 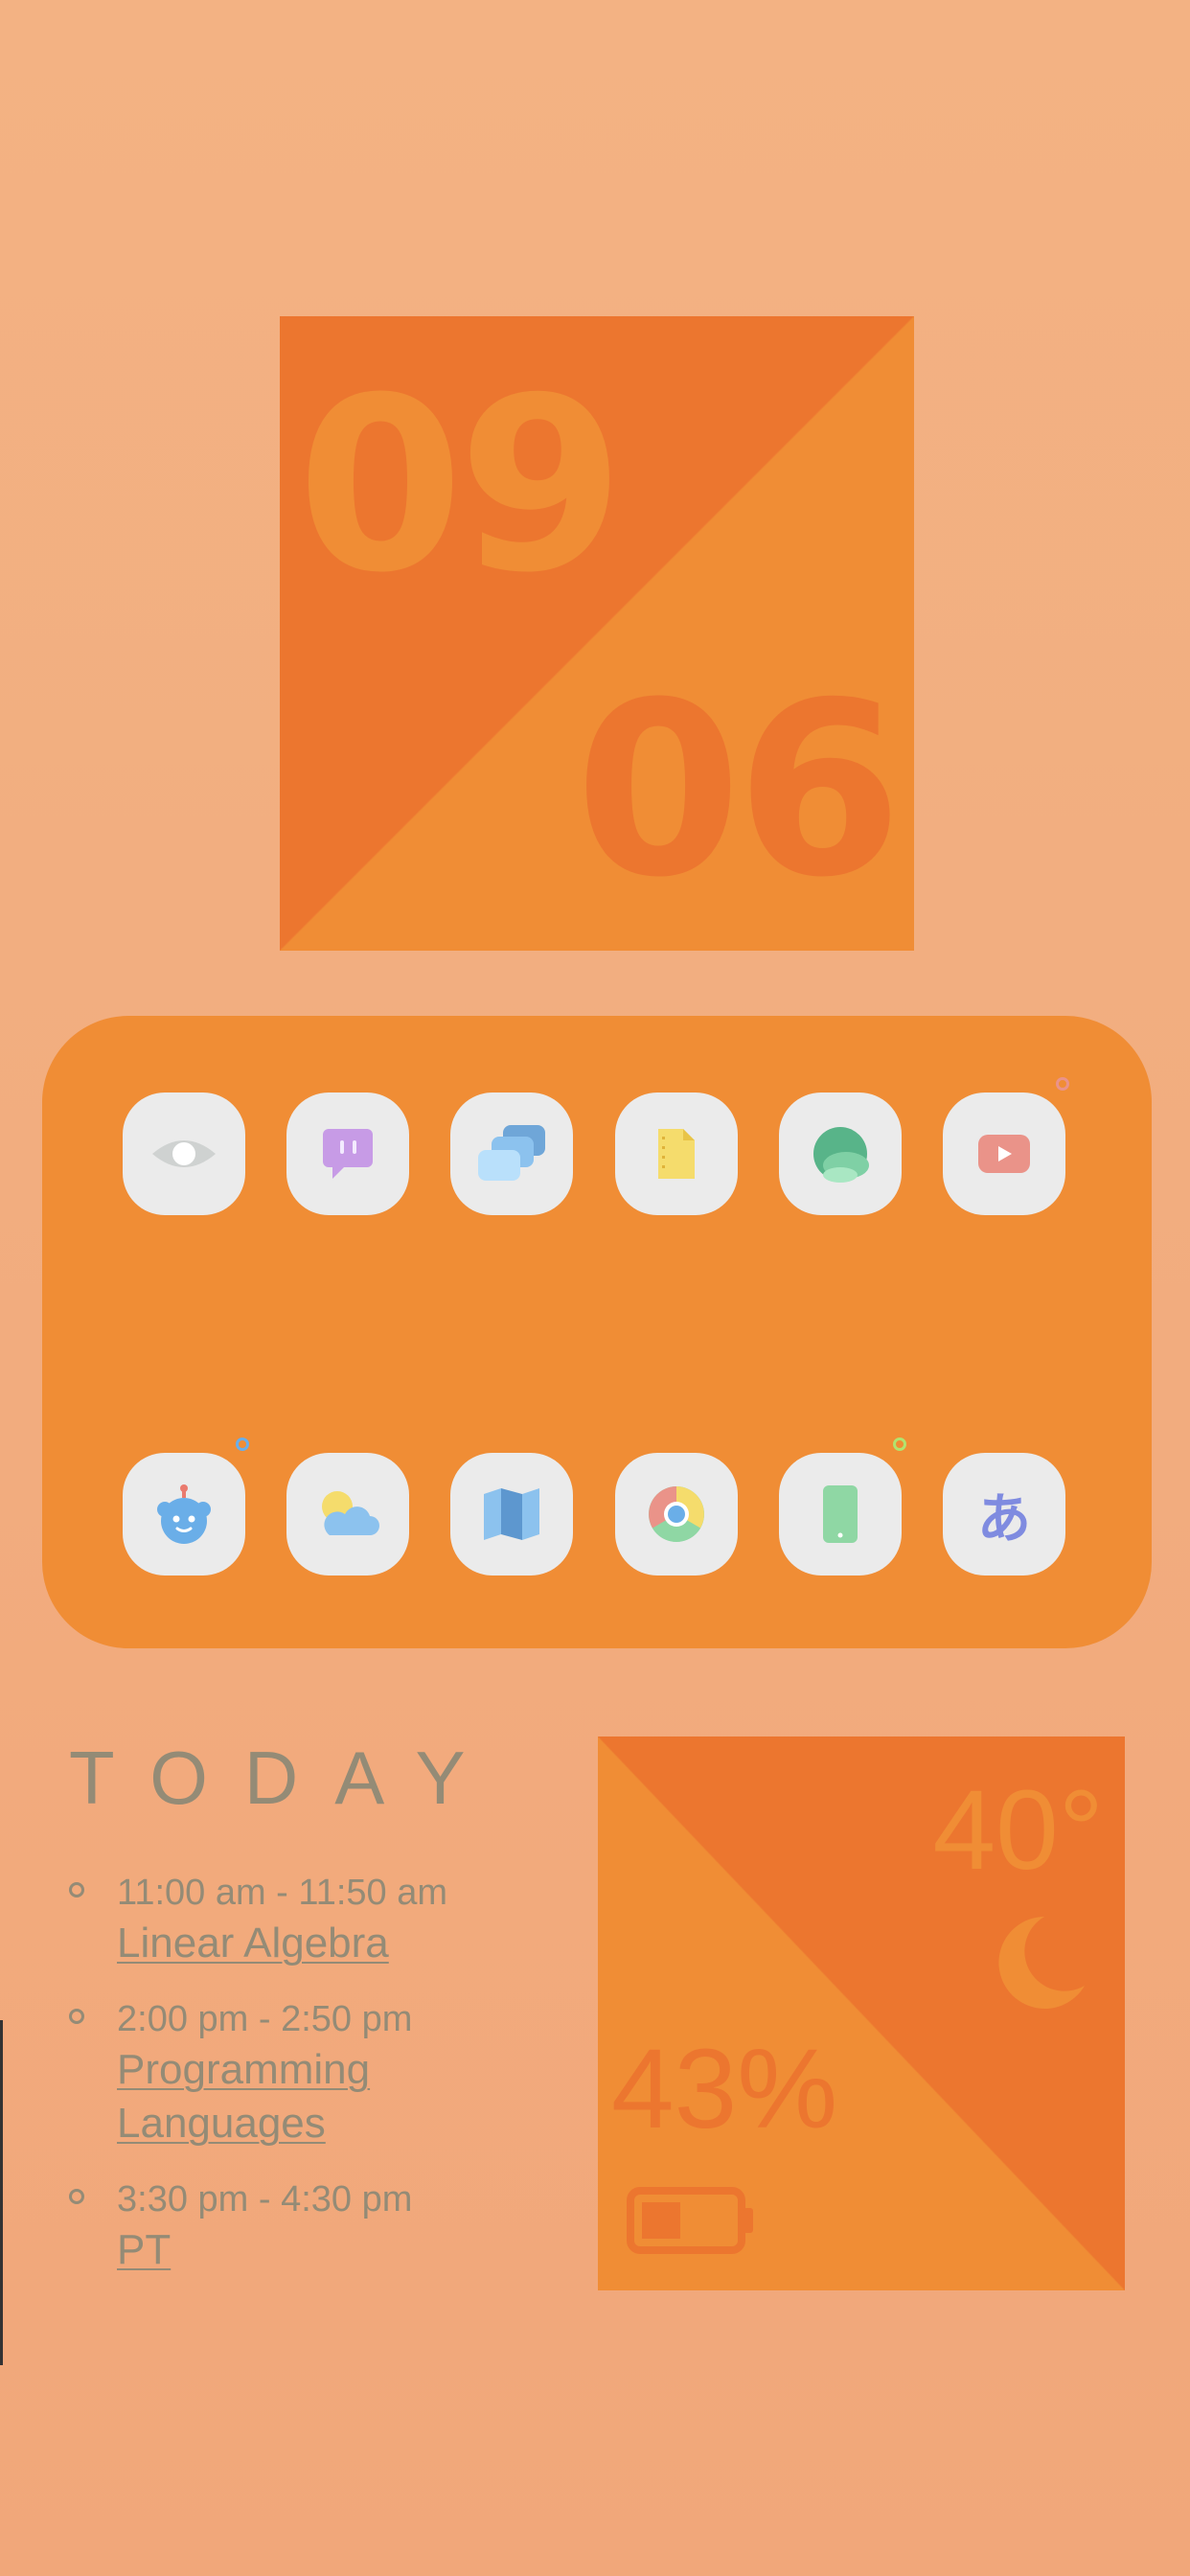 I want to click on chrome-app-icon, so click(x=677, y=1514).